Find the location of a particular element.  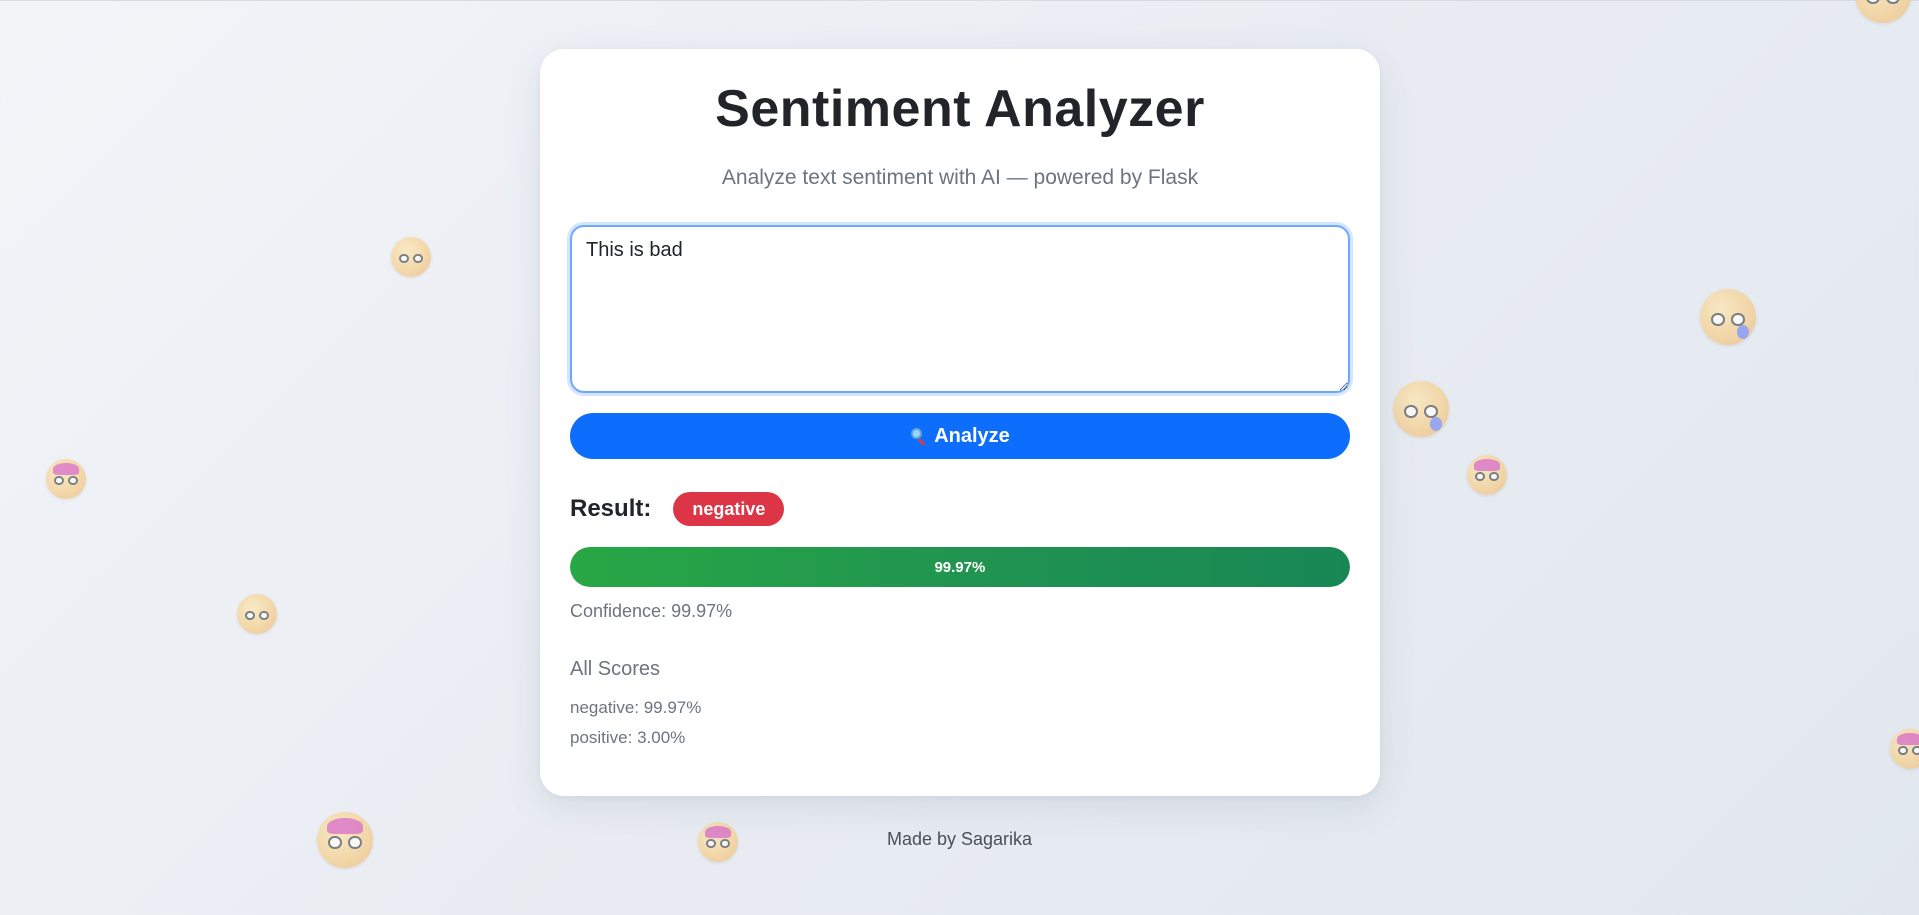

score-item-positive: positive: 3.00% is located at coordinates (628, 737).